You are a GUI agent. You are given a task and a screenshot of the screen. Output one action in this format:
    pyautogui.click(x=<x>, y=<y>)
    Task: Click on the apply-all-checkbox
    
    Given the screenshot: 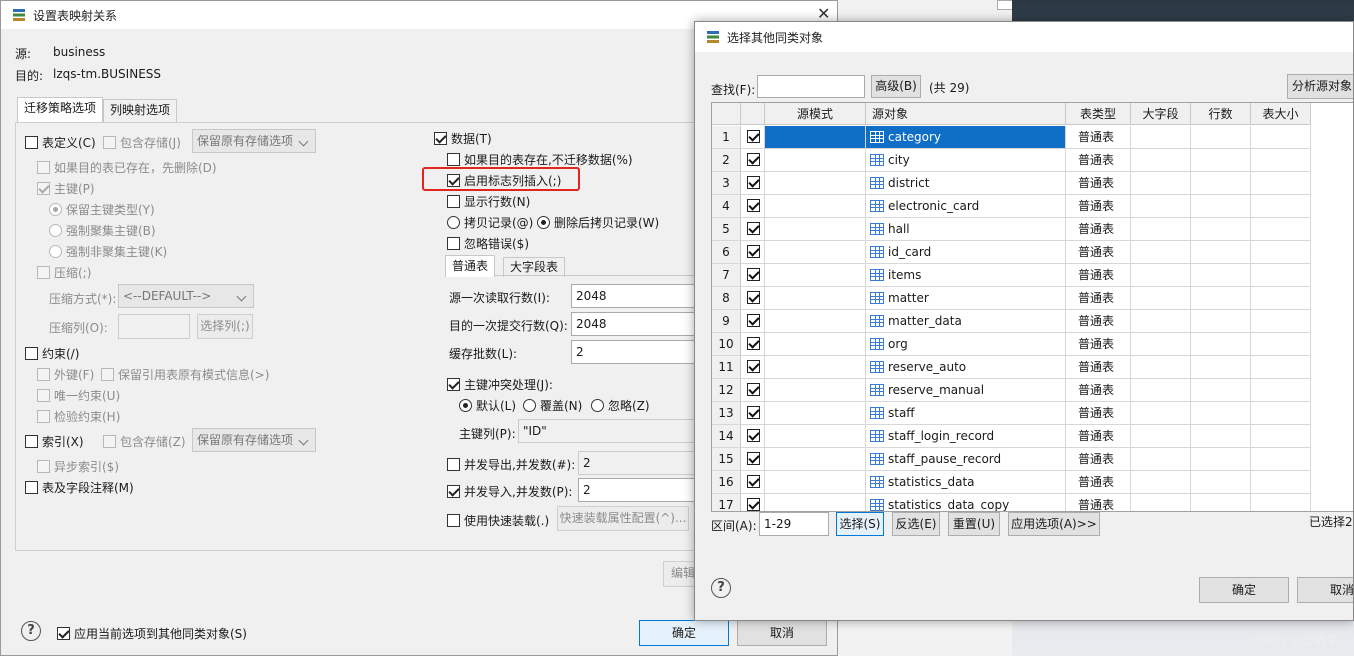 What is the action you would take?
    pyautogui.click(x=63, y=633)
    